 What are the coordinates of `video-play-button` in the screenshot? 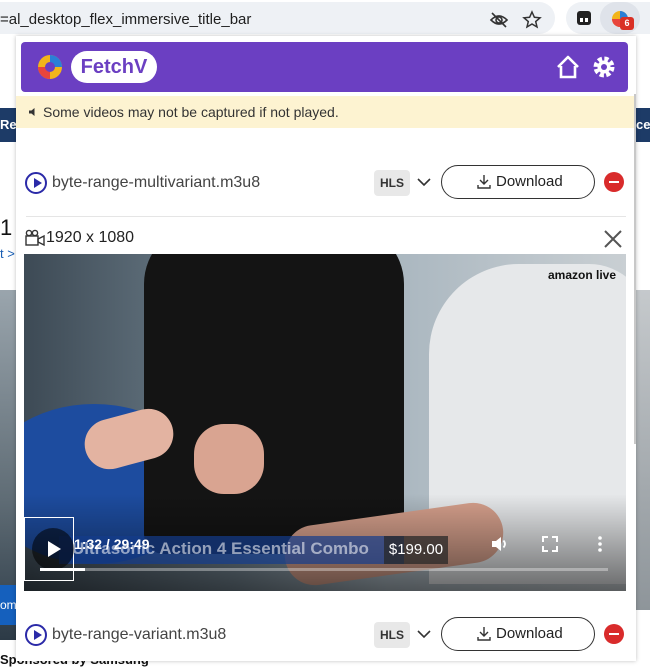 It's located at (53, 549).